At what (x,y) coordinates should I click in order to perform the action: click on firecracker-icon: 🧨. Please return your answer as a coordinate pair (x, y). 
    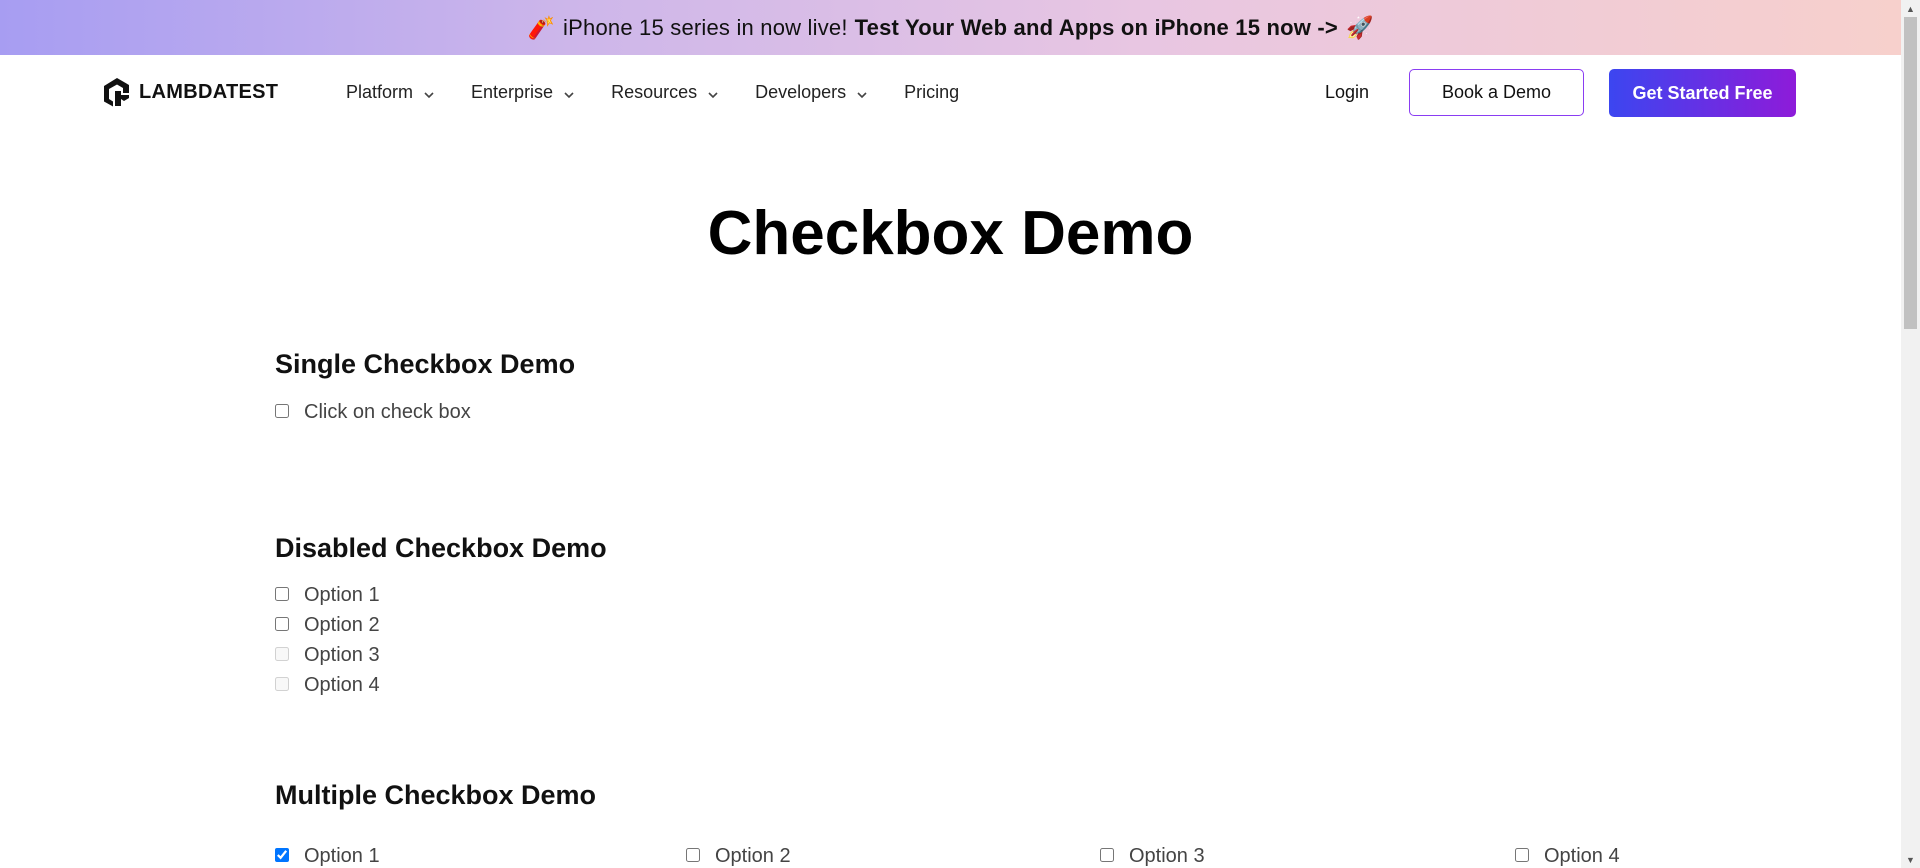
    Looking at the image, I should click on (541, 27).